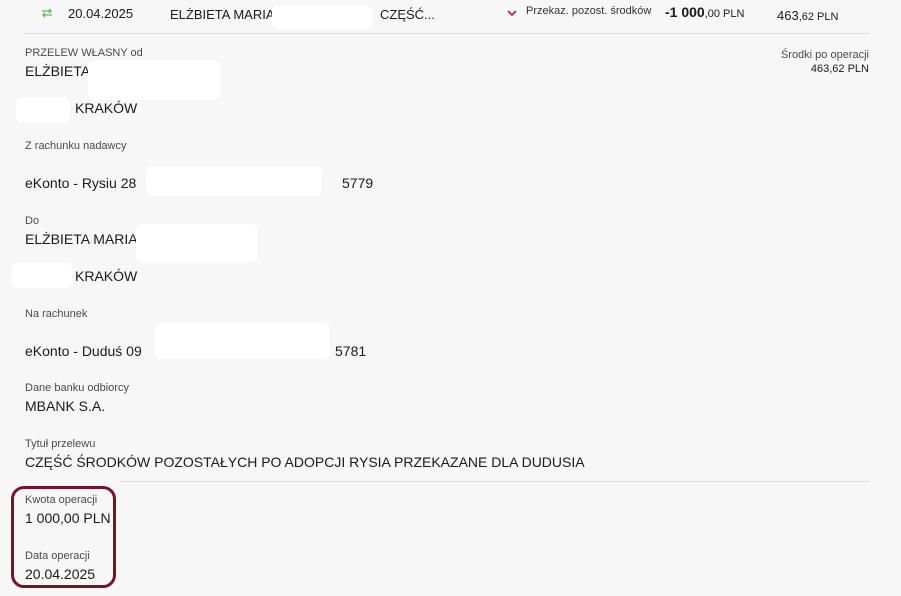 This screenshot has height=596, width=901. Describe the element at coordinates (788, 15) in the screenshot. I see `summary-balance-int: 463` at that location.